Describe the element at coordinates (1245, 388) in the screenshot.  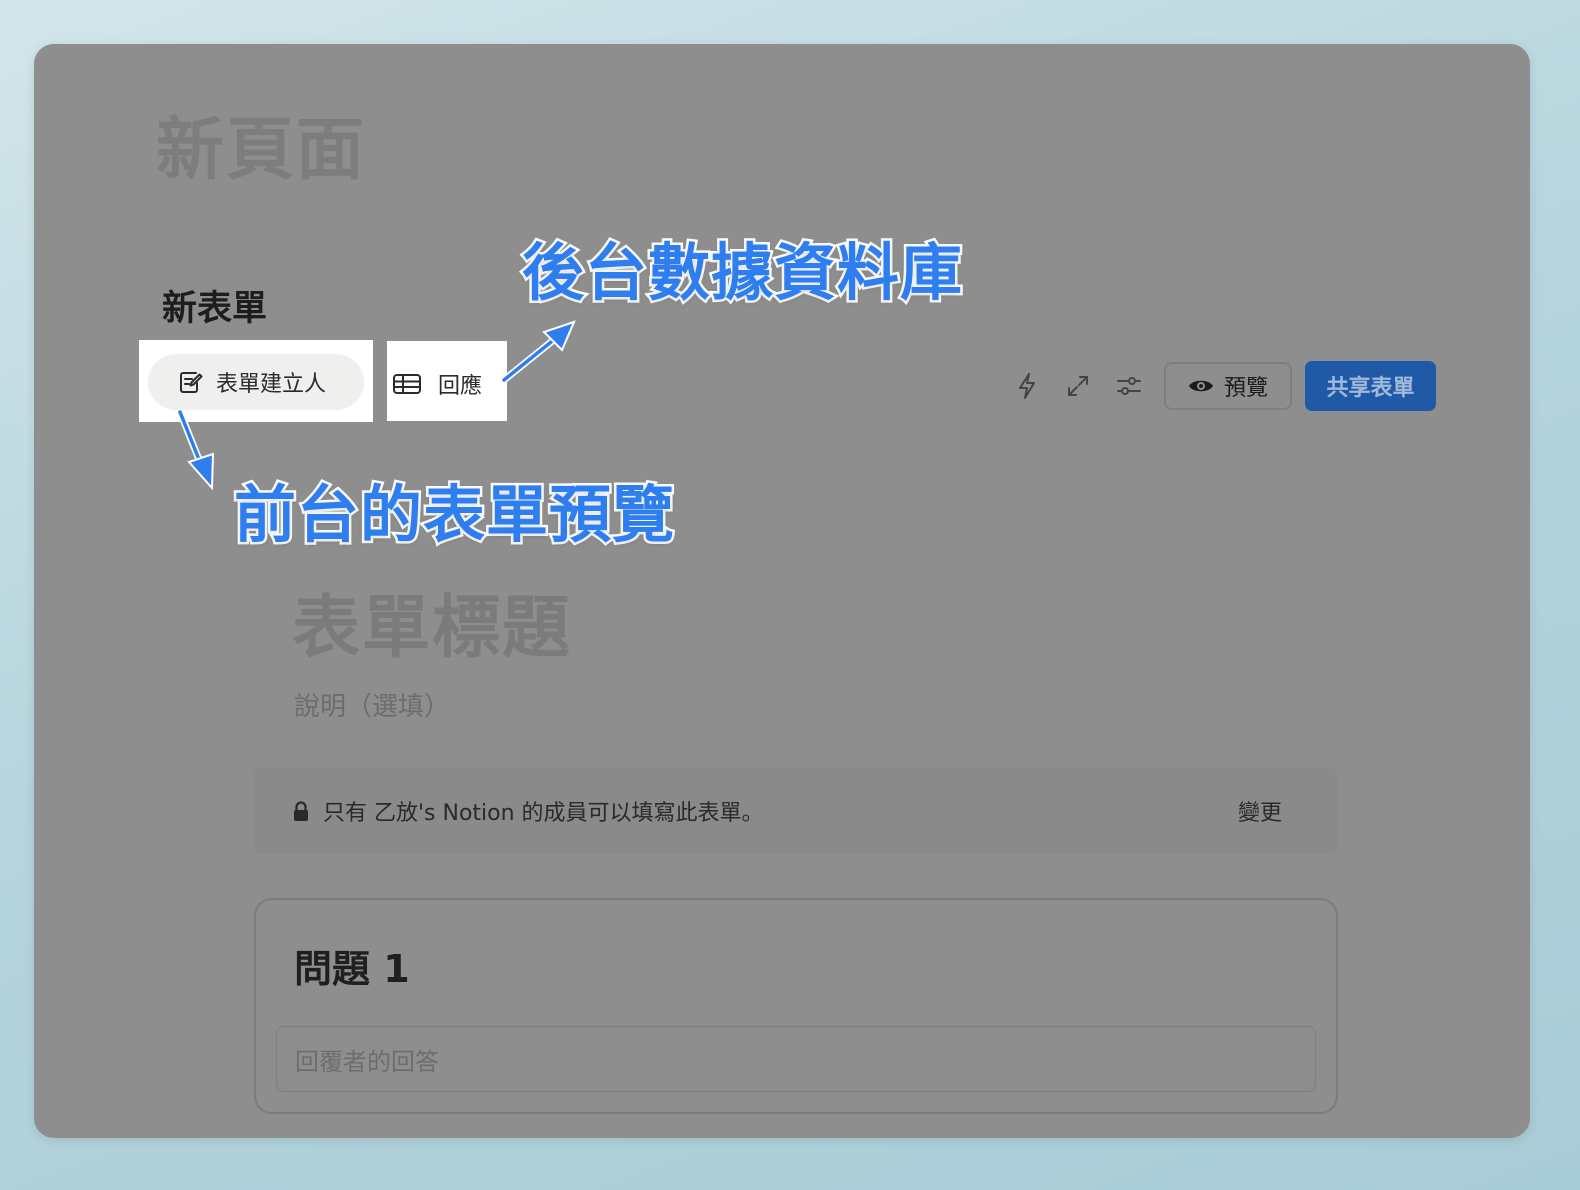
I see `preview-button-label: 預覽` at that location.